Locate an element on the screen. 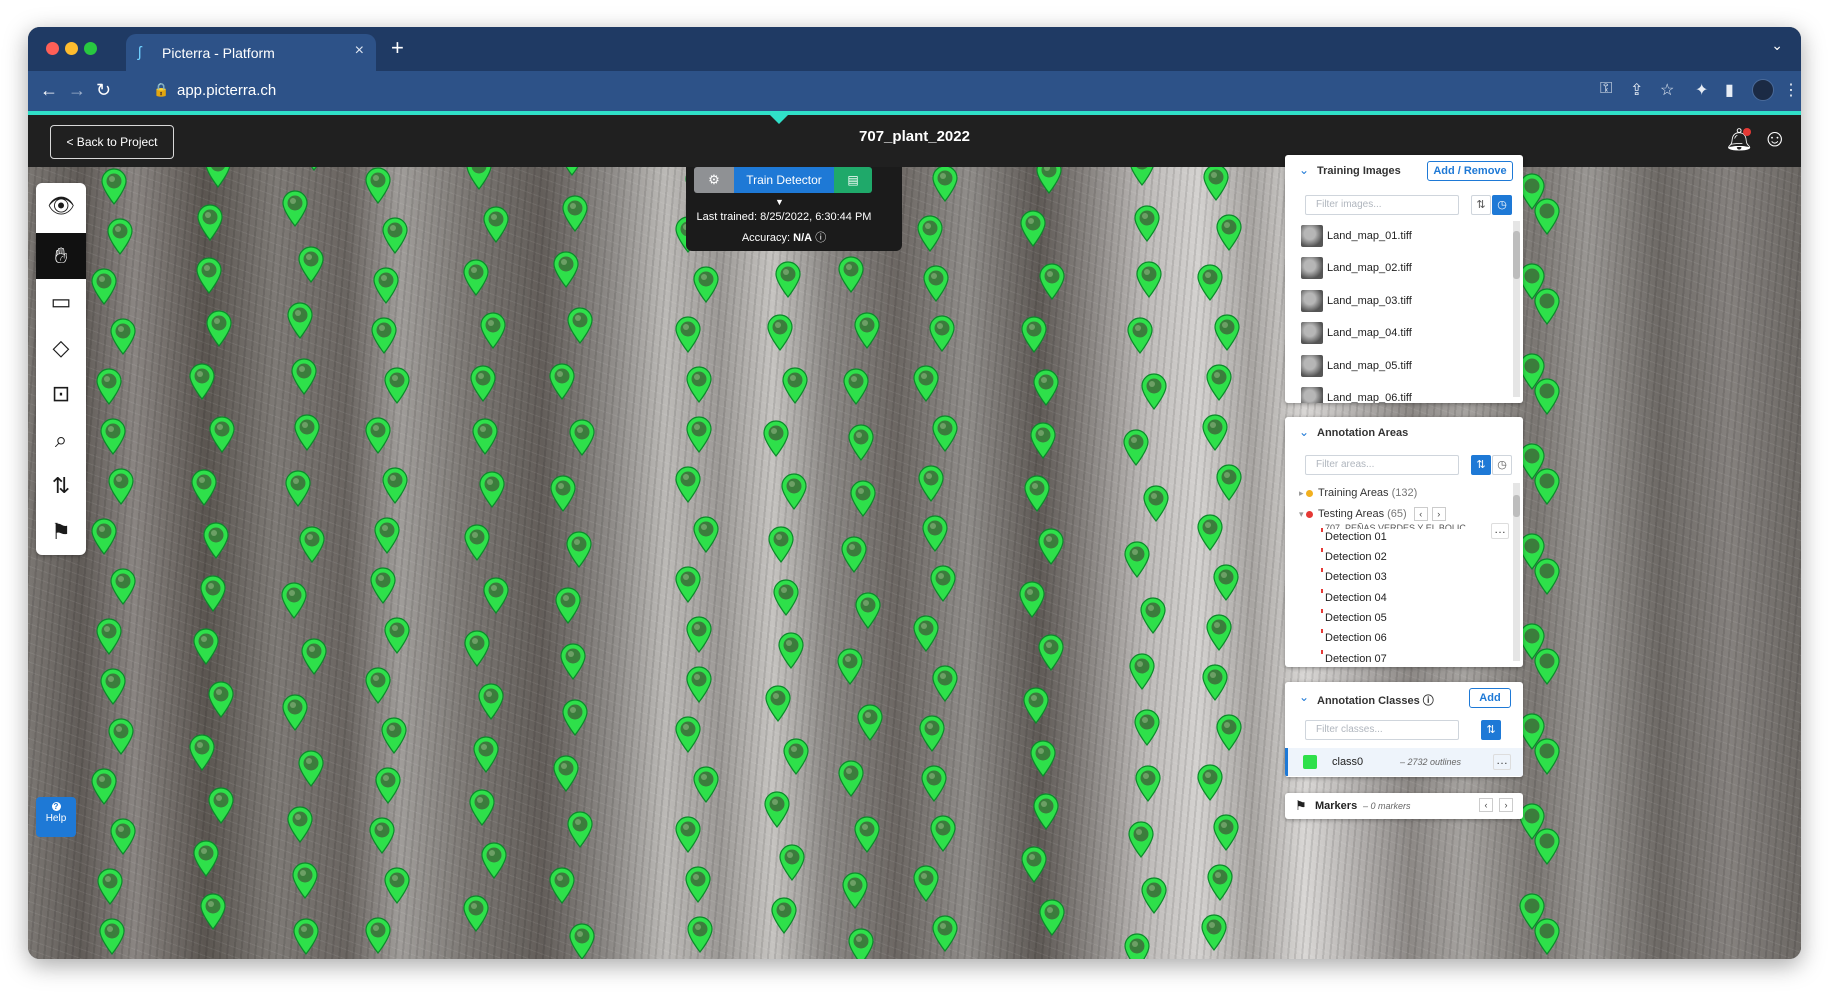 The height and width of the screenshot is (1007, 1845). add-class-button: Add is located at coordinates (1490, 698).